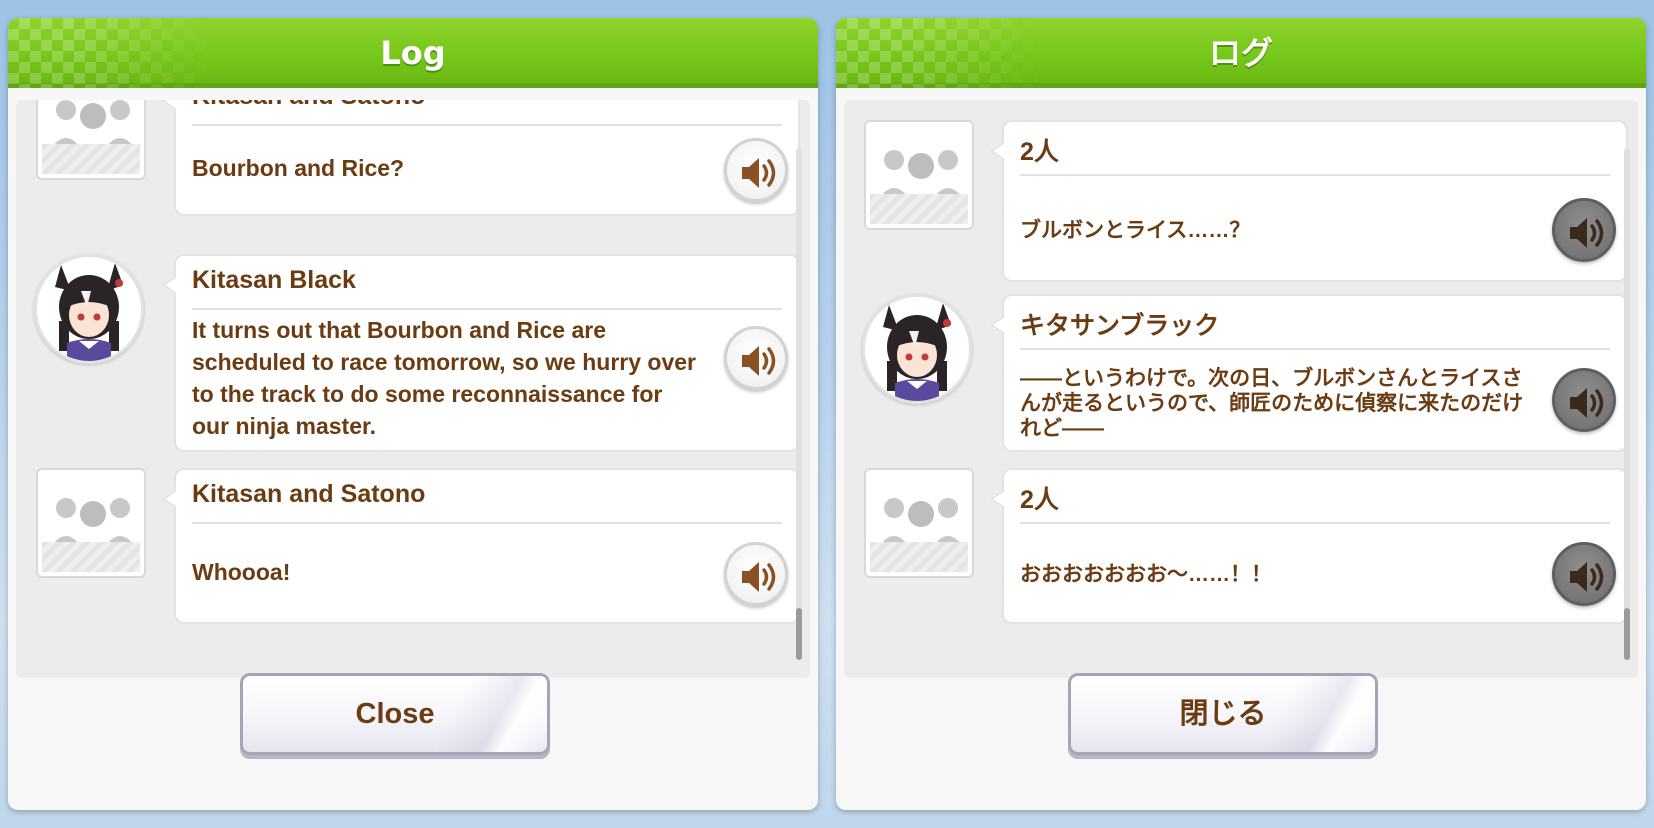 The height and width of the screenshot is (828, 1654). I want to click on dialog-title: ログ, so click(1240, 53).